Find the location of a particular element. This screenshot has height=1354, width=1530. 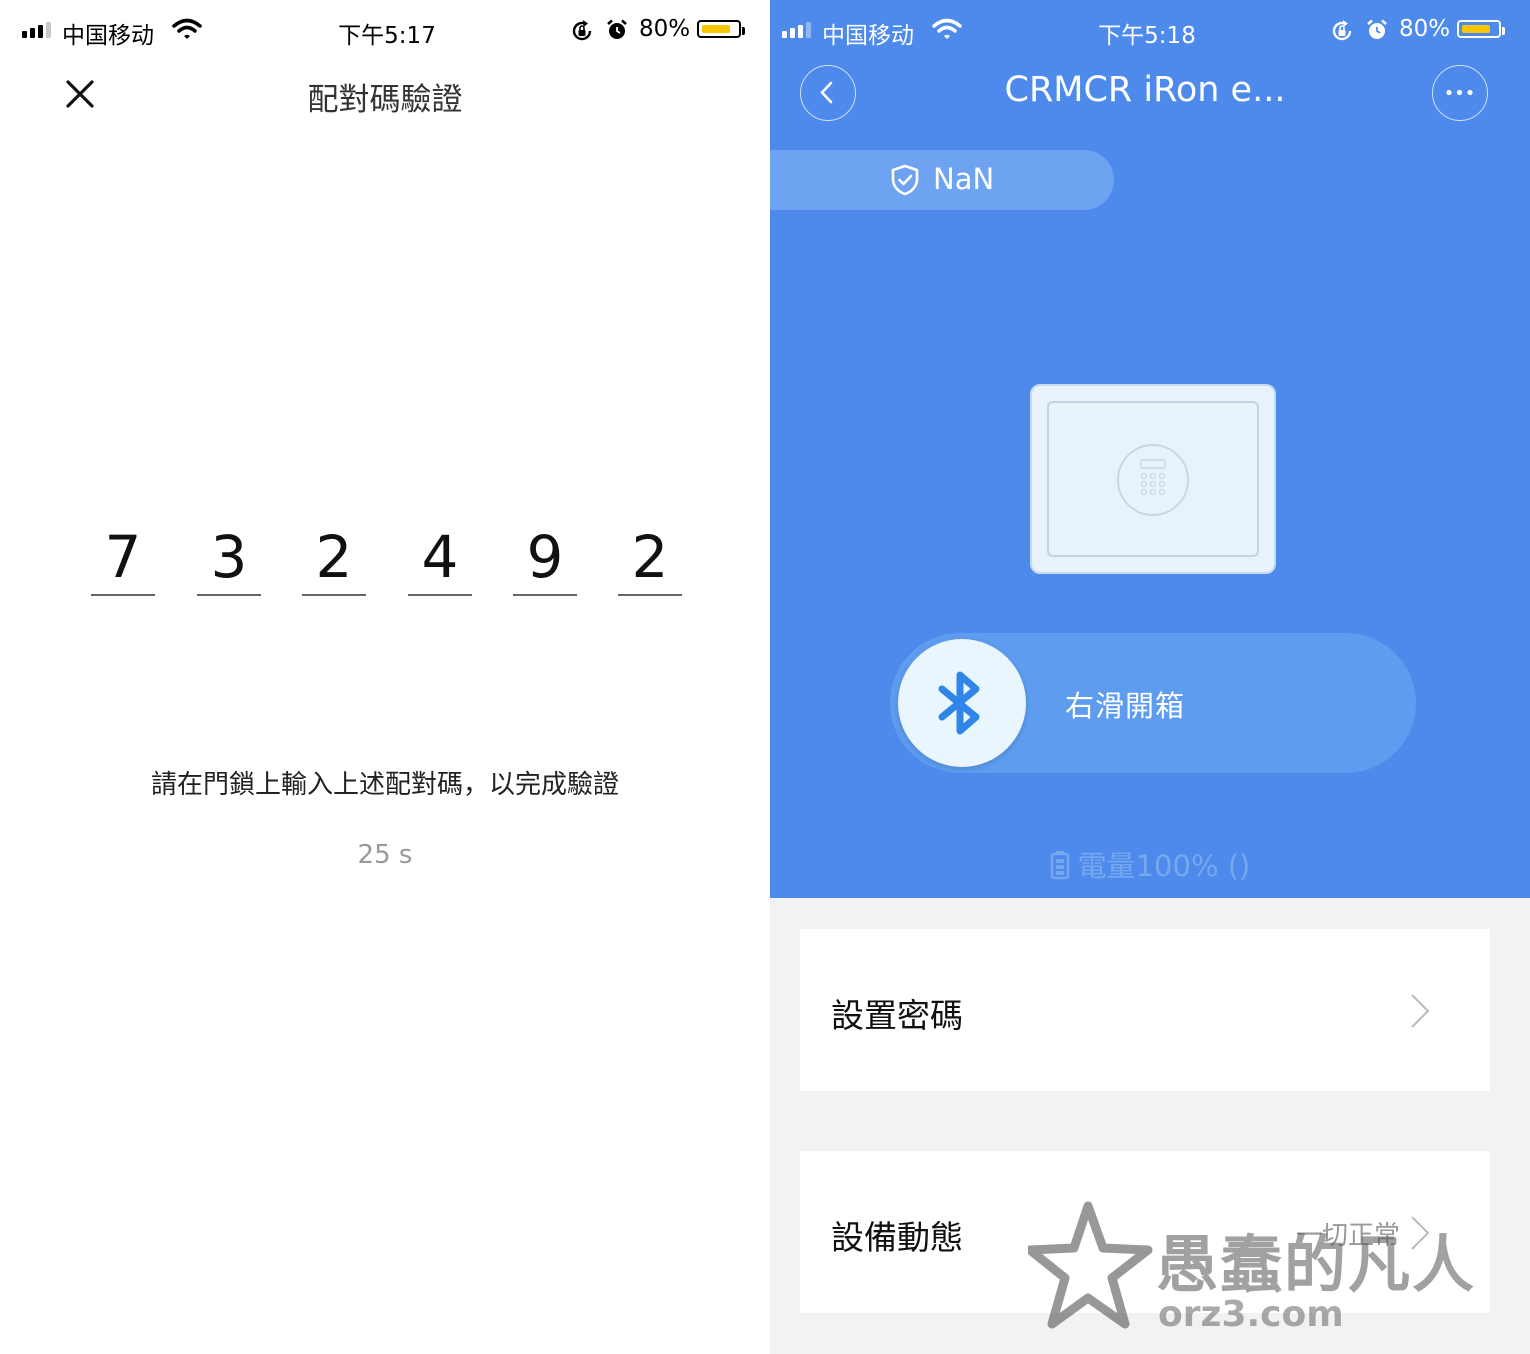

status-bar: 中国移动 下午5:17 80% is located at coordinates (385, 30).